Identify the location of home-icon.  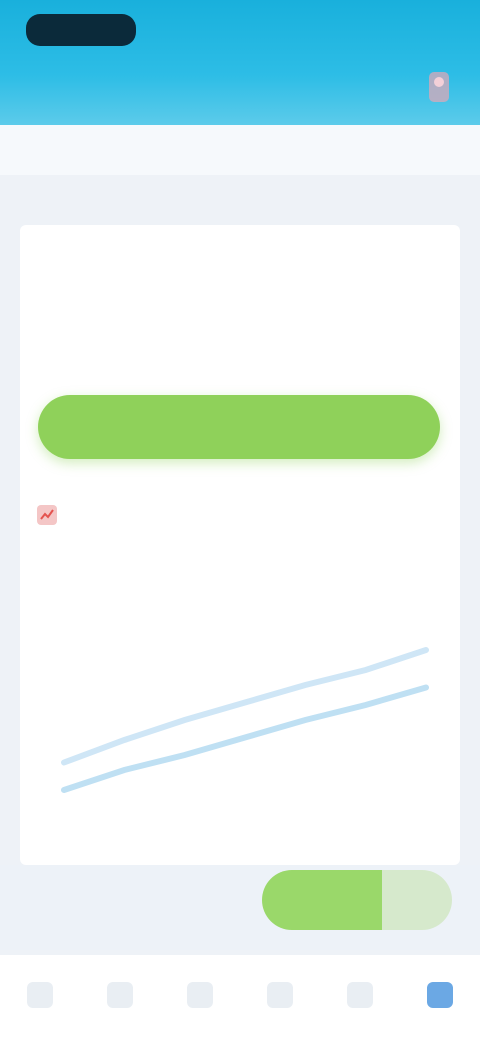
(40, 994).